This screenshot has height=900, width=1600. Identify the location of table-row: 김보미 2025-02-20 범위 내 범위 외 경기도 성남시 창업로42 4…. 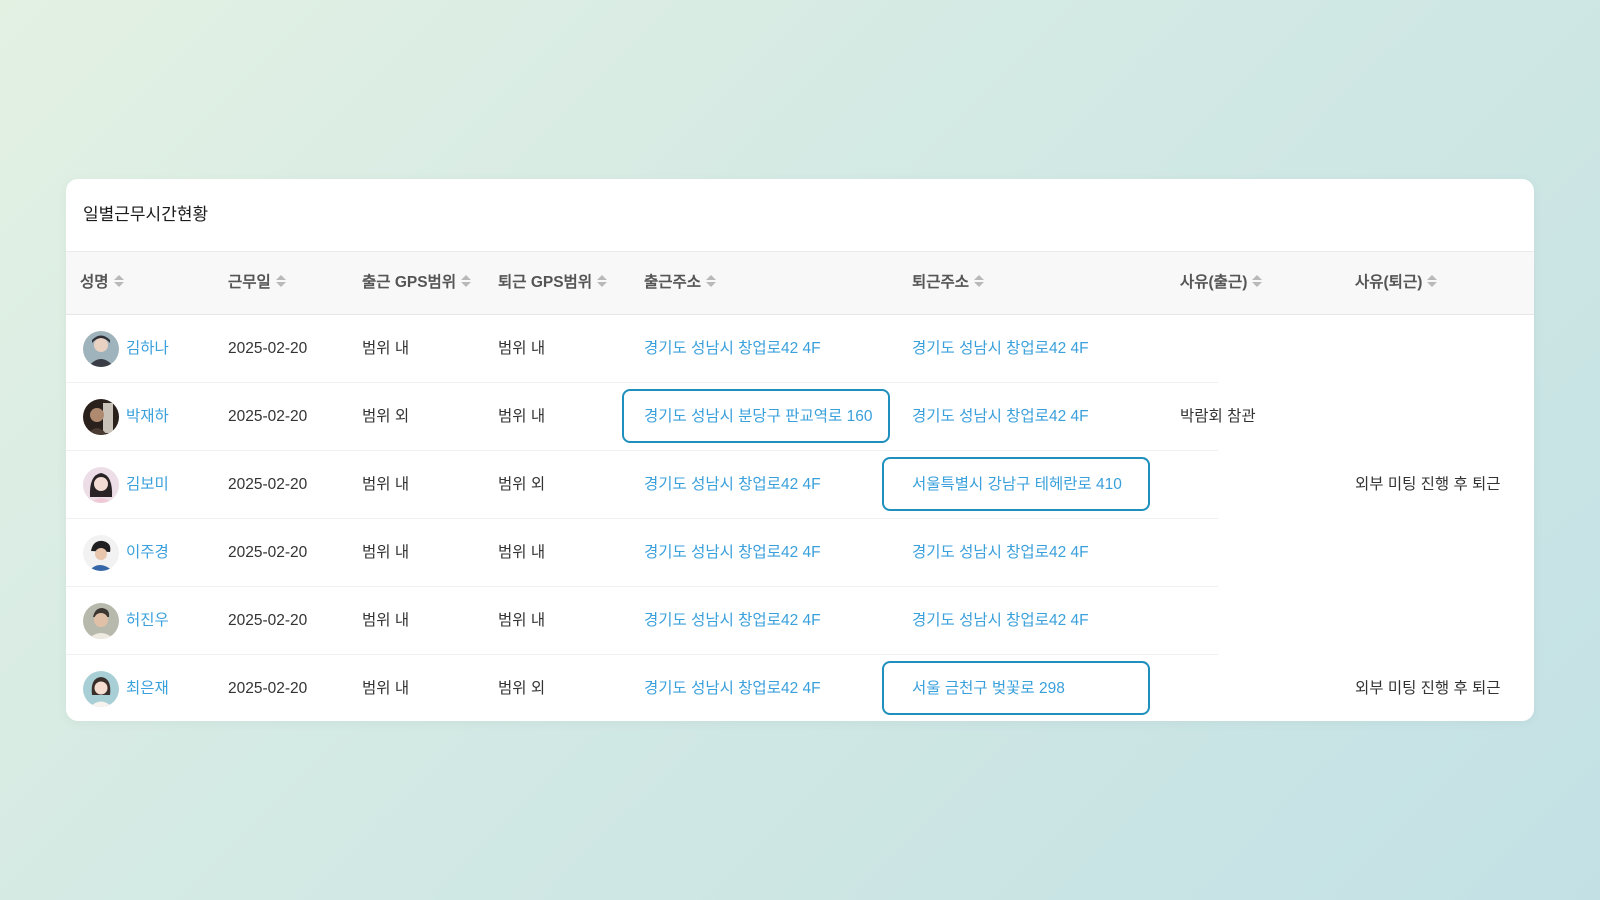
(800, 485).